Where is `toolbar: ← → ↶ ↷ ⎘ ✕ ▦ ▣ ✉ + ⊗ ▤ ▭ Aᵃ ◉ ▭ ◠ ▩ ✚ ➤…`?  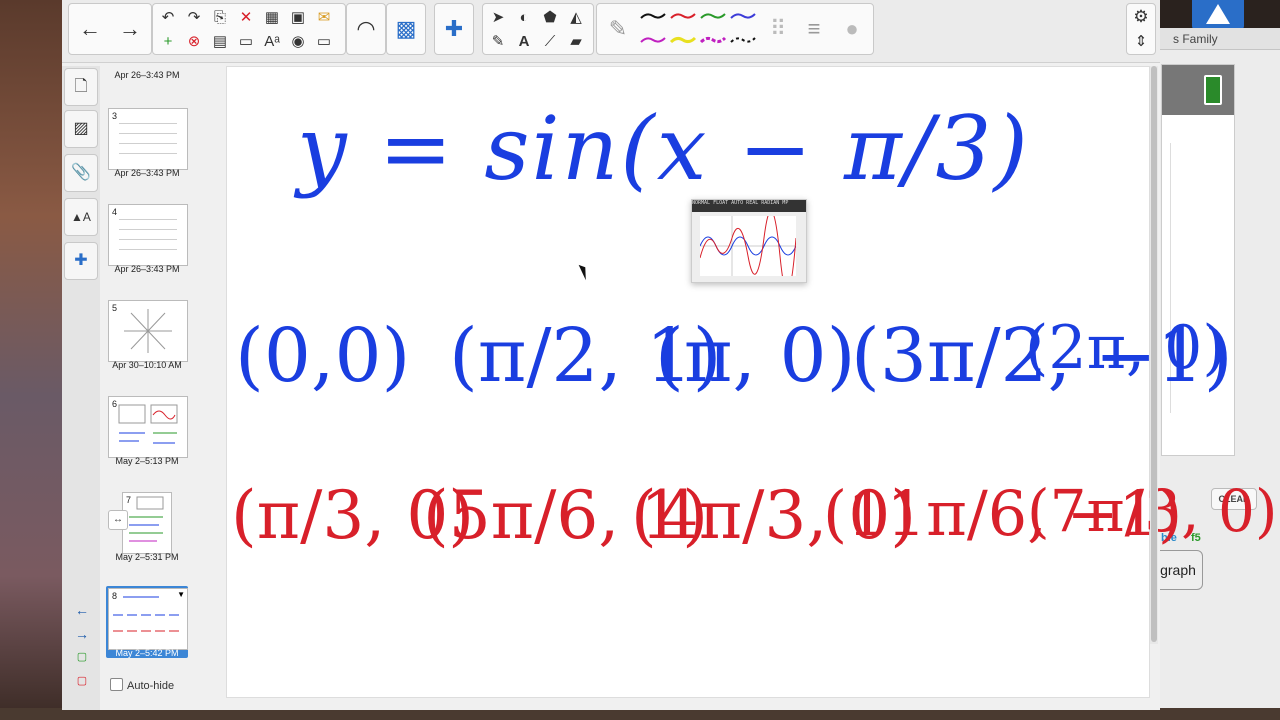
toolbar: ← → ↶ ↷ ⎘ ✕ ▦ ▣ ✉ + ⊗ ▤ ▭ Aᵃ ◉ ▭ ◠ ▩ ✚ ➤… is located at coordinates (611, 31).